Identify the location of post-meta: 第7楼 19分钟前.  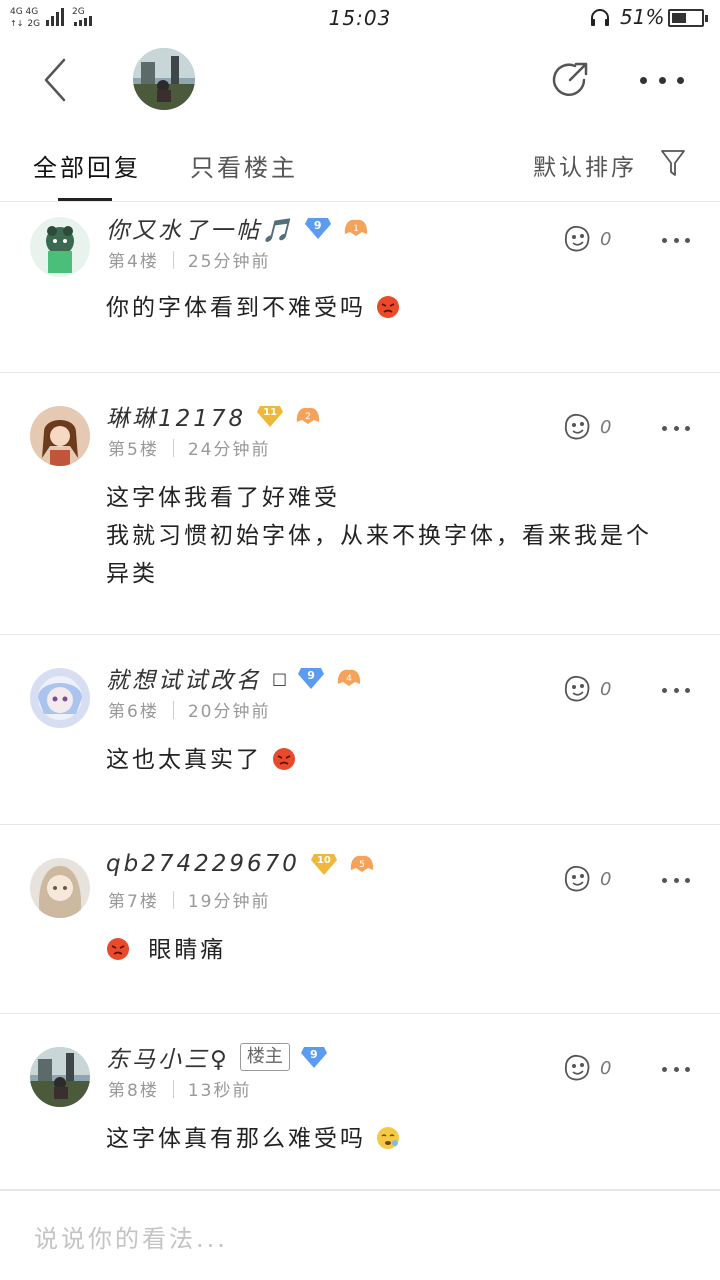
(189, 899).